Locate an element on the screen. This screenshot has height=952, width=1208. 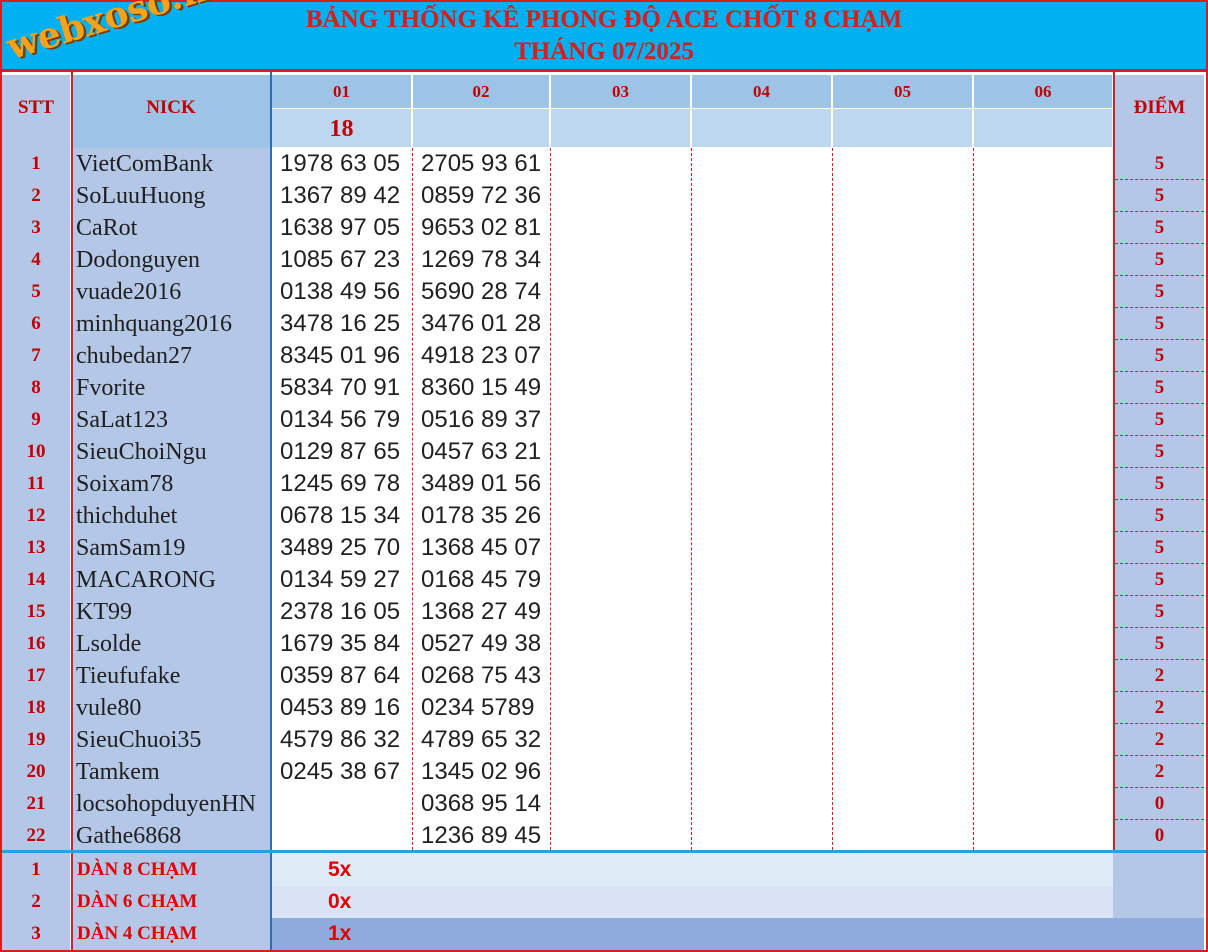
diem-header-cell: ĐIỂM is located at coordinates (1159, 111).